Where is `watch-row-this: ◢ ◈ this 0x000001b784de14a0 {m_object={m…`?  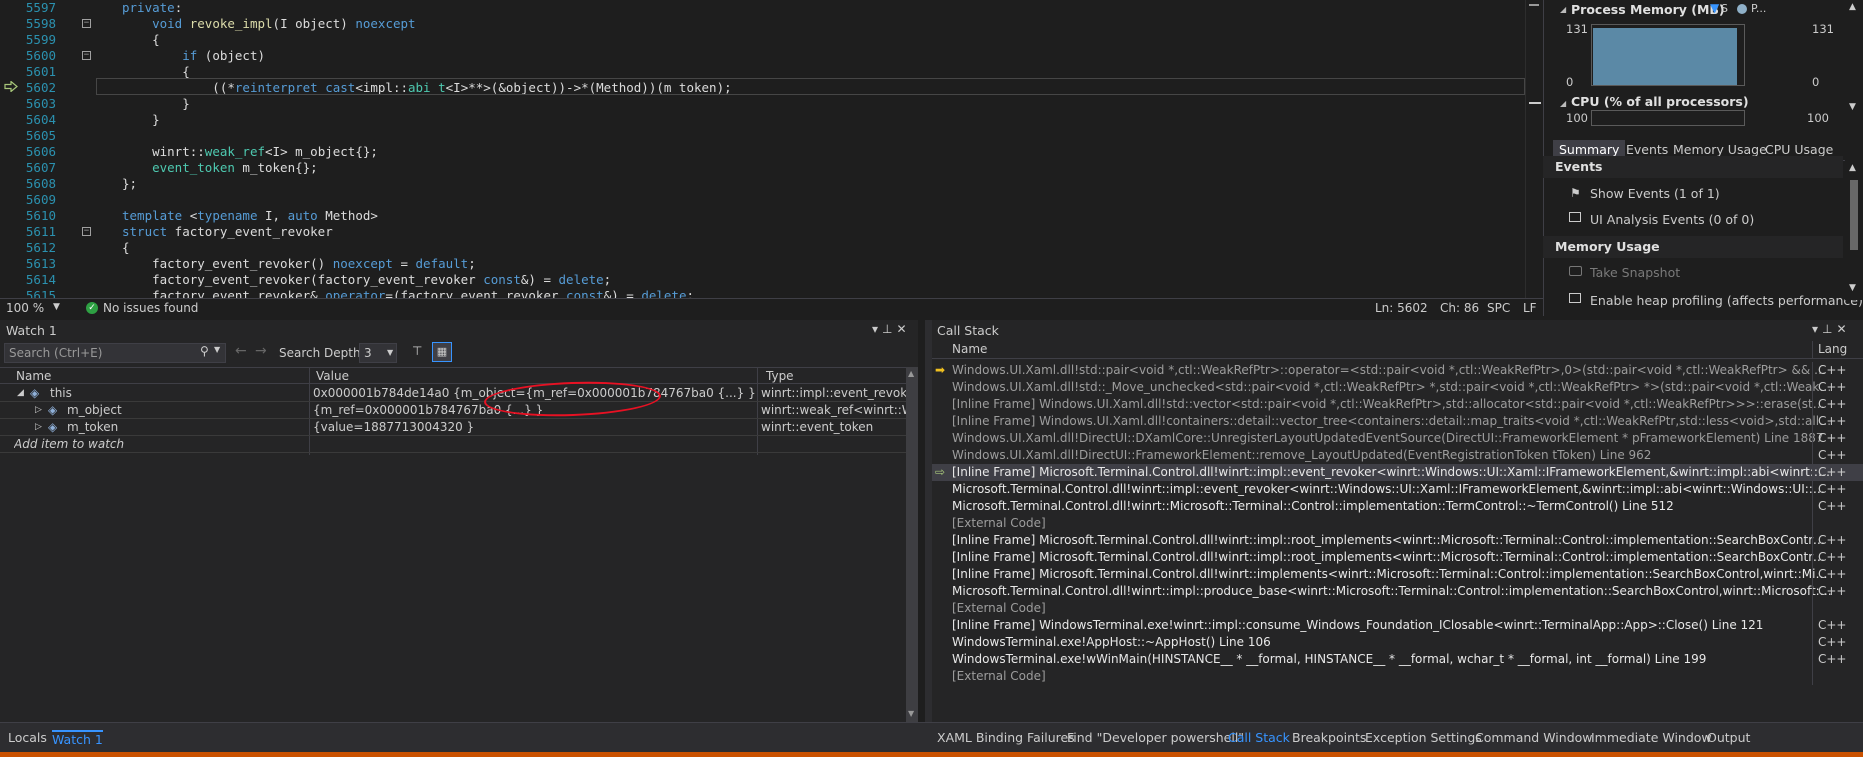
watch-row-this: ◢ ◈ this 0x000001b784de14a0 {m_object={m… is located at coordinates (453, 393).